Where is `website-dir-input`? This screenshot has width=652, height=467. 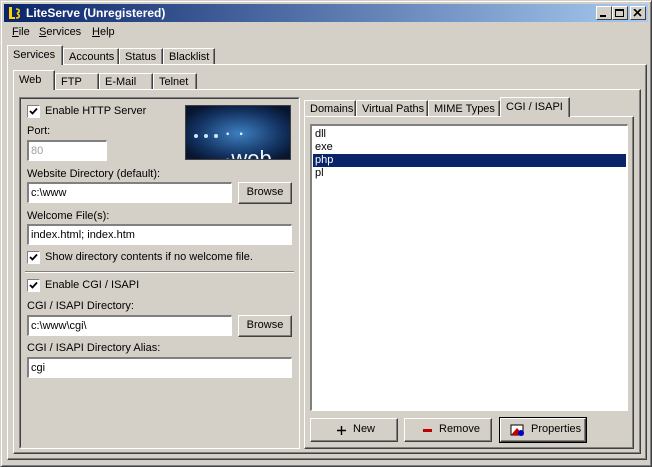
website-dir-input is located at coordinates (130, 192).